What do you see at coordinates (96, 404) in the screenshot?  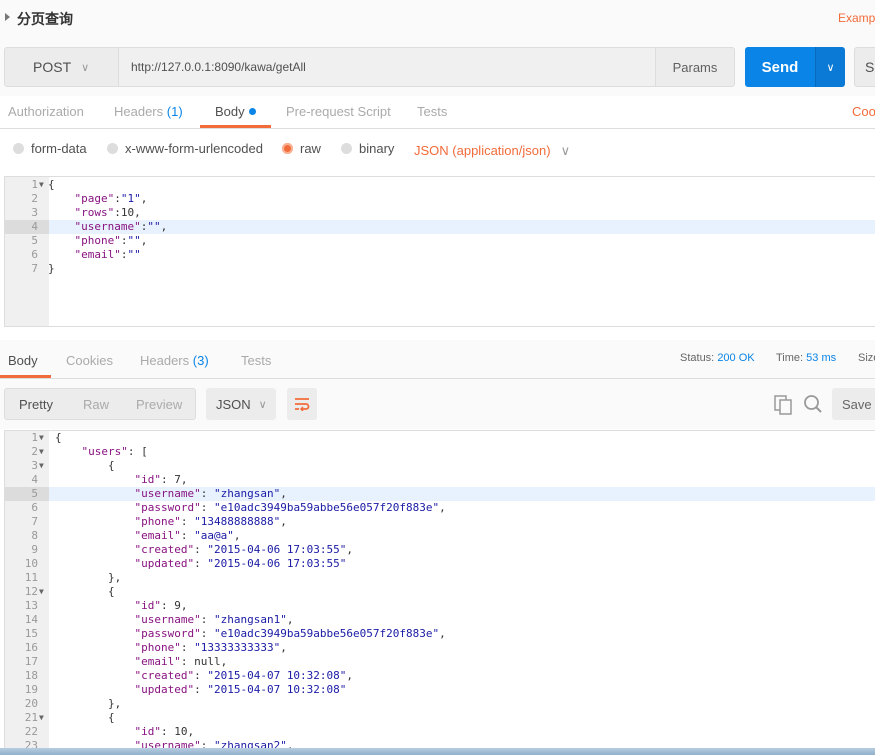 I see `view-raw: Raw` at bounding box center [96, 404].